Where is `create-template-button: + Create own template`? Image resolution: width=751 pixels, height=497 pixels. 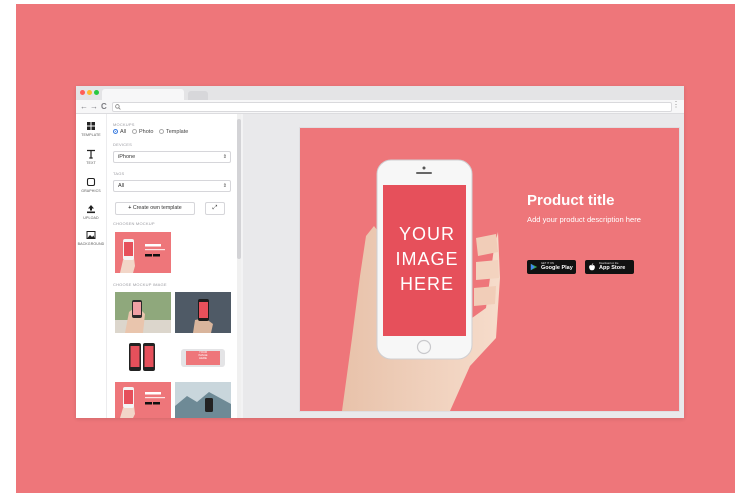
create-template-button: + Create own template is located at coordinates (155, 208).